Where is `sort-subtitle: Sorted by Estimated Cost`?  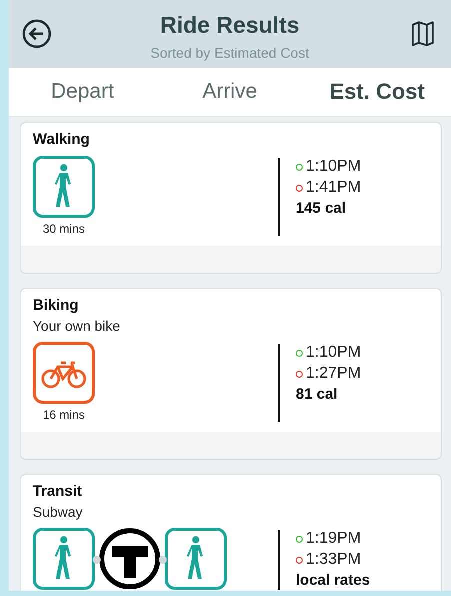 sort-subtitle: Sorted by Estimated Cost is located at coordinates (230, 52).